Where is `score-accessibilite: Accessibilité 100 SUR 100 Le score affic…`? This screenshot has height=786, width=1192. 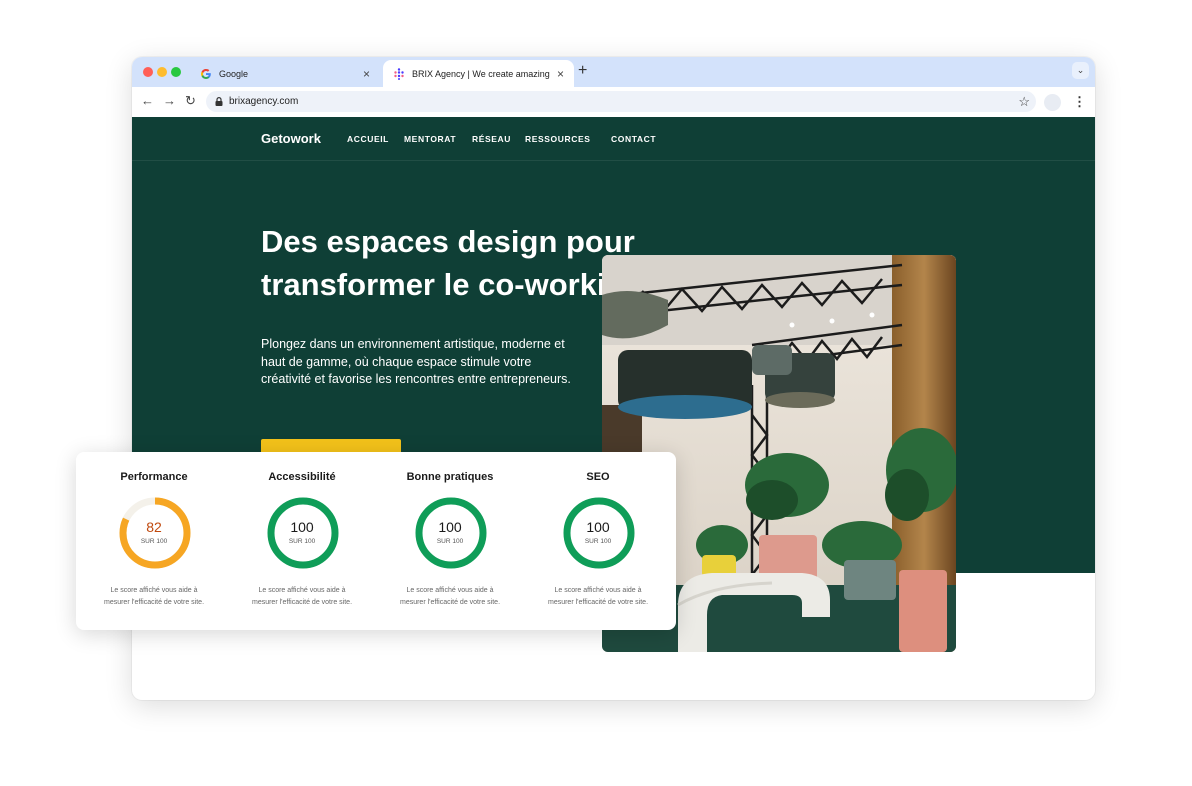 score-accessibilite: Accessibilité 100 SUR 100 Le score affic… is located at coordinates (302, 541).